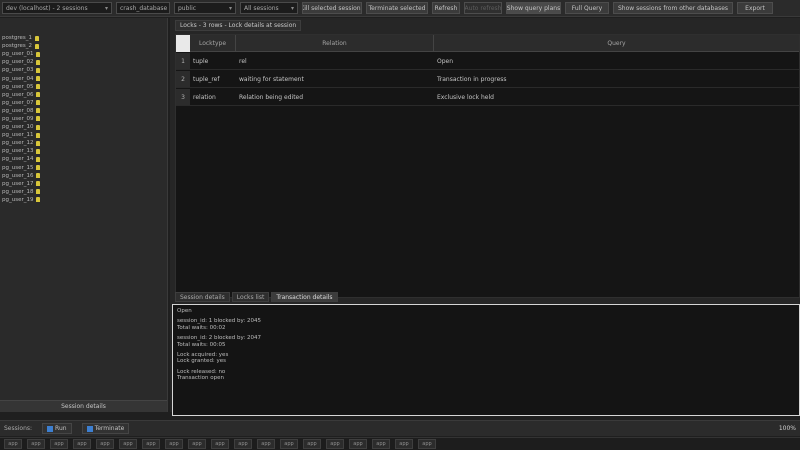 The image size is (800, 450). What do you see at coordinates (332, 8) in the screenshot?
I see `kill-sessions-button: Kill selected sessions` at bounding box center [332, 8].